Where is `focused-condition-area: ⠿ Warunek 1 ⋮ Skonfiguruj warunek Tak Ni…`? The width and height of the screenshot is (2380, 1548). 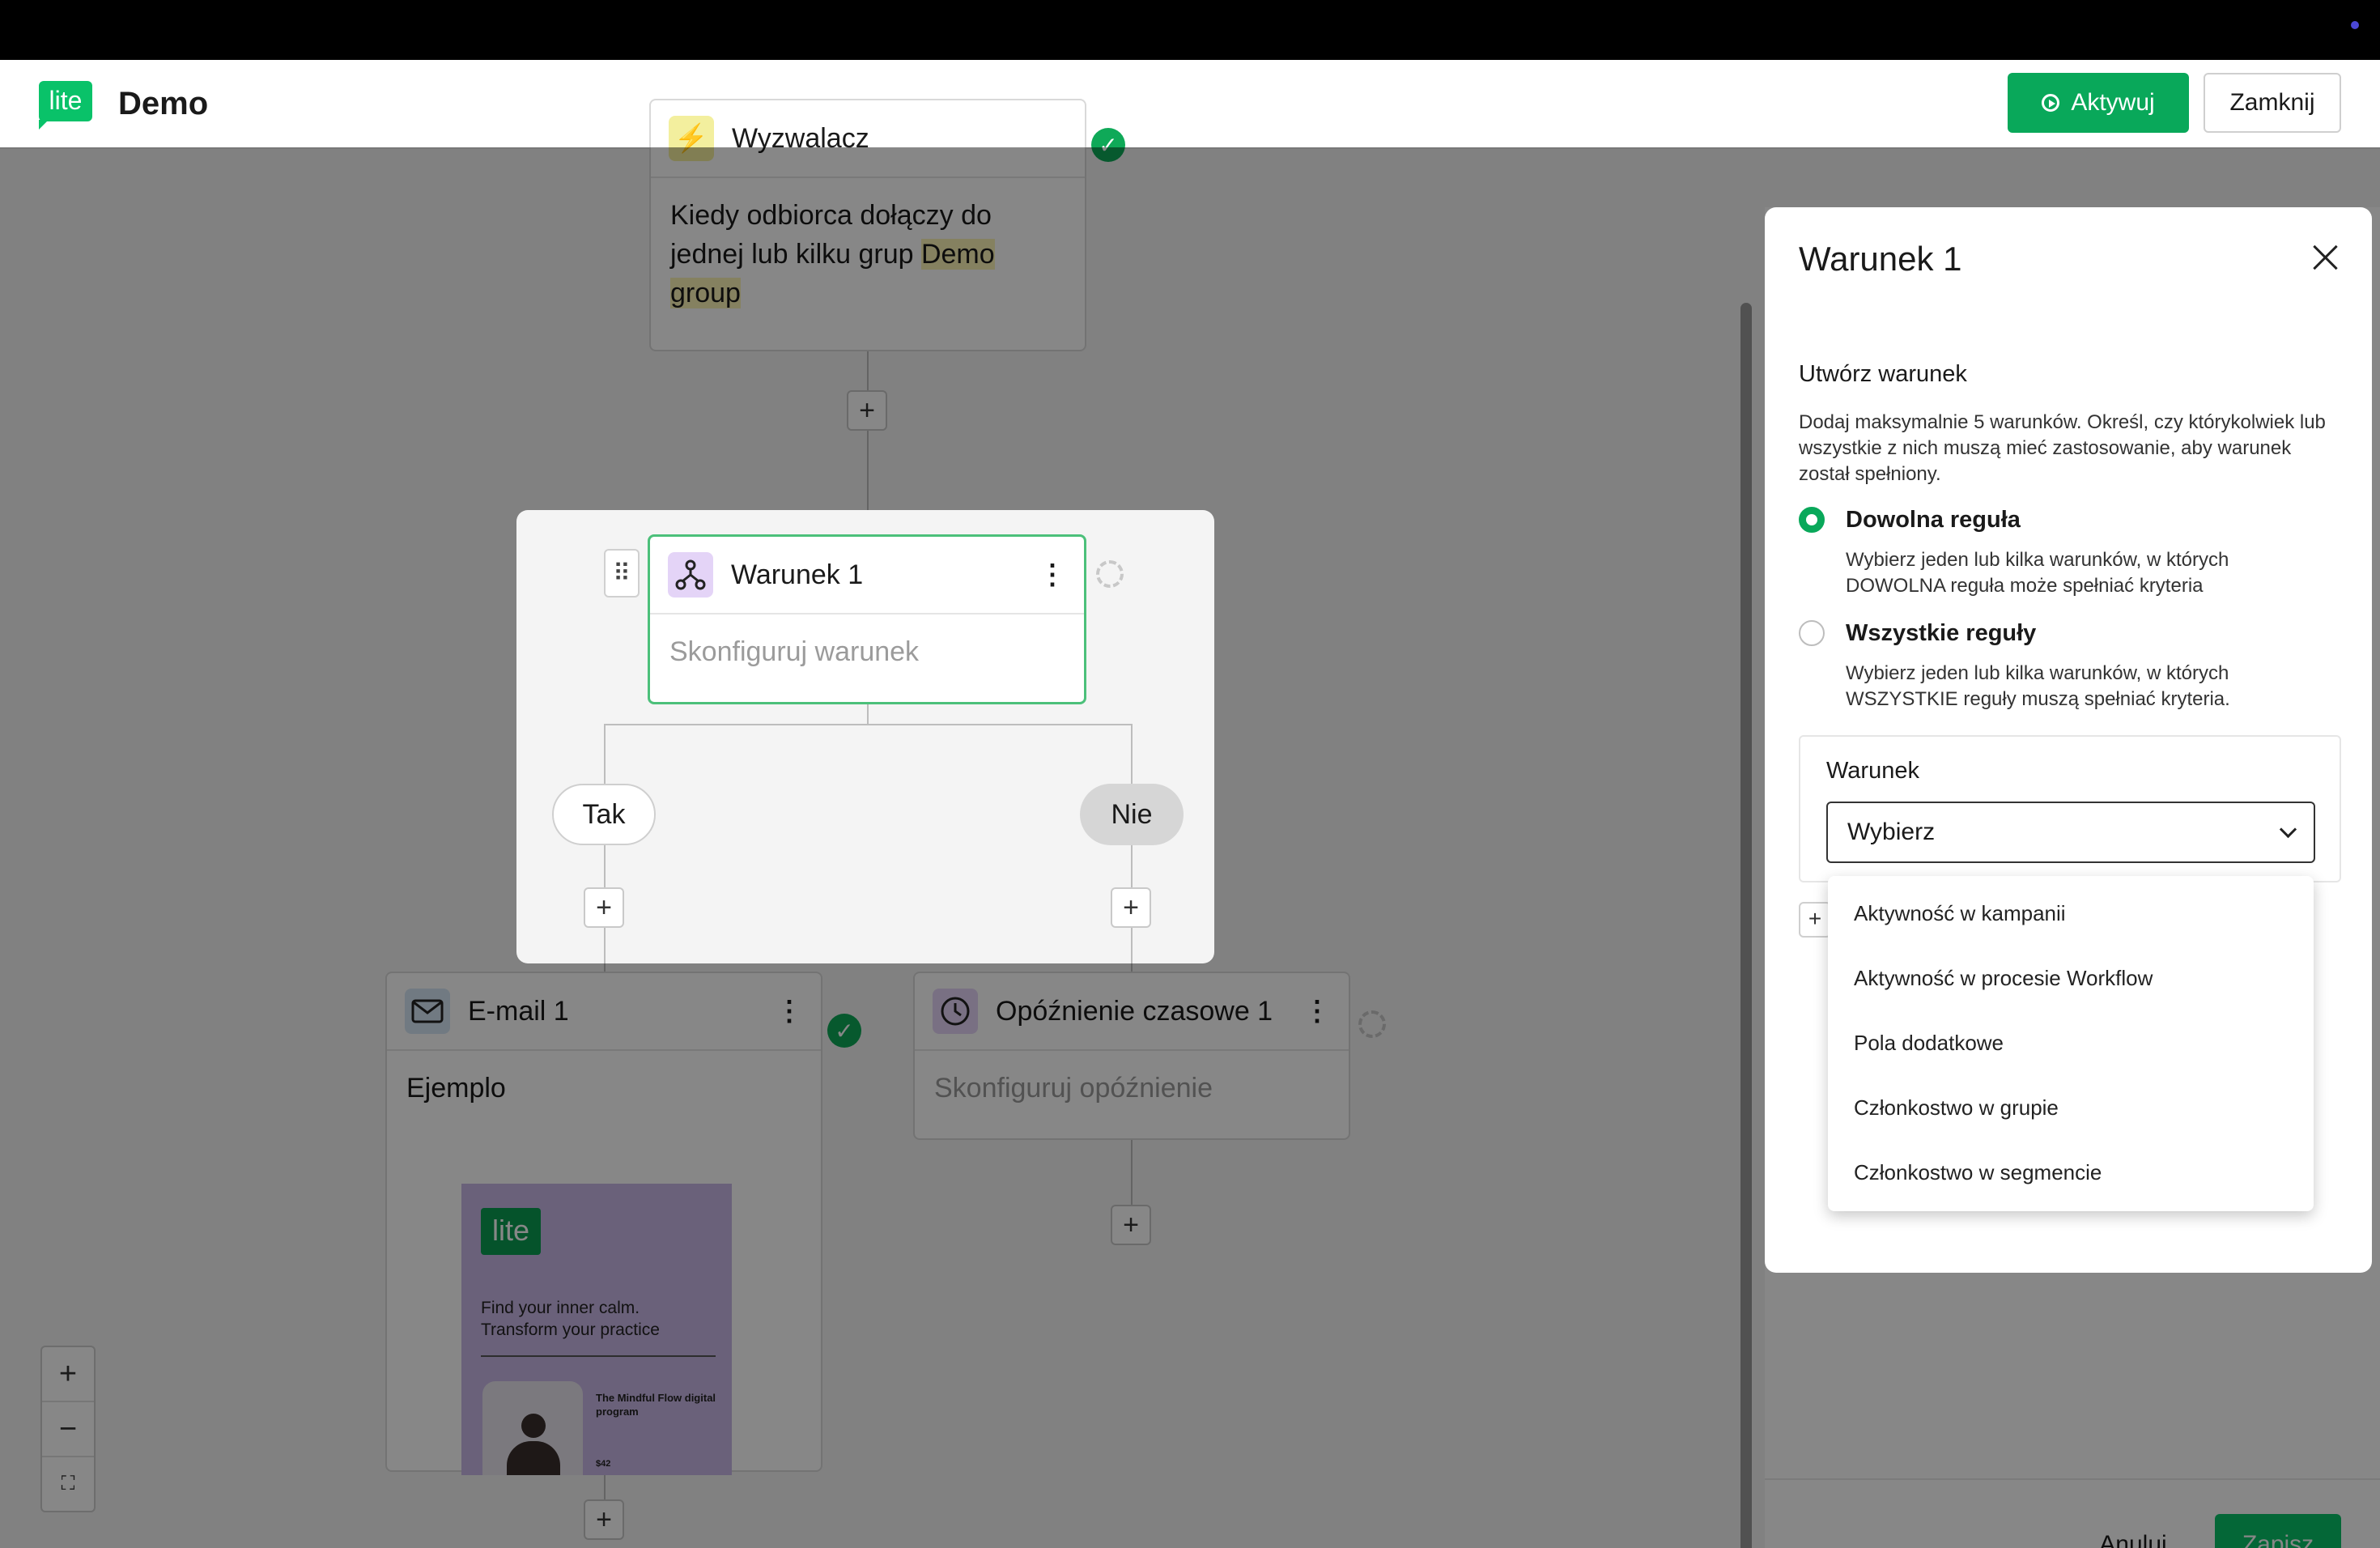 focused-condition-area: ⠿ Warunek 1 ⋮ Skonfiguruj warunek Tak Ni… is located at coordinates (865, 737).